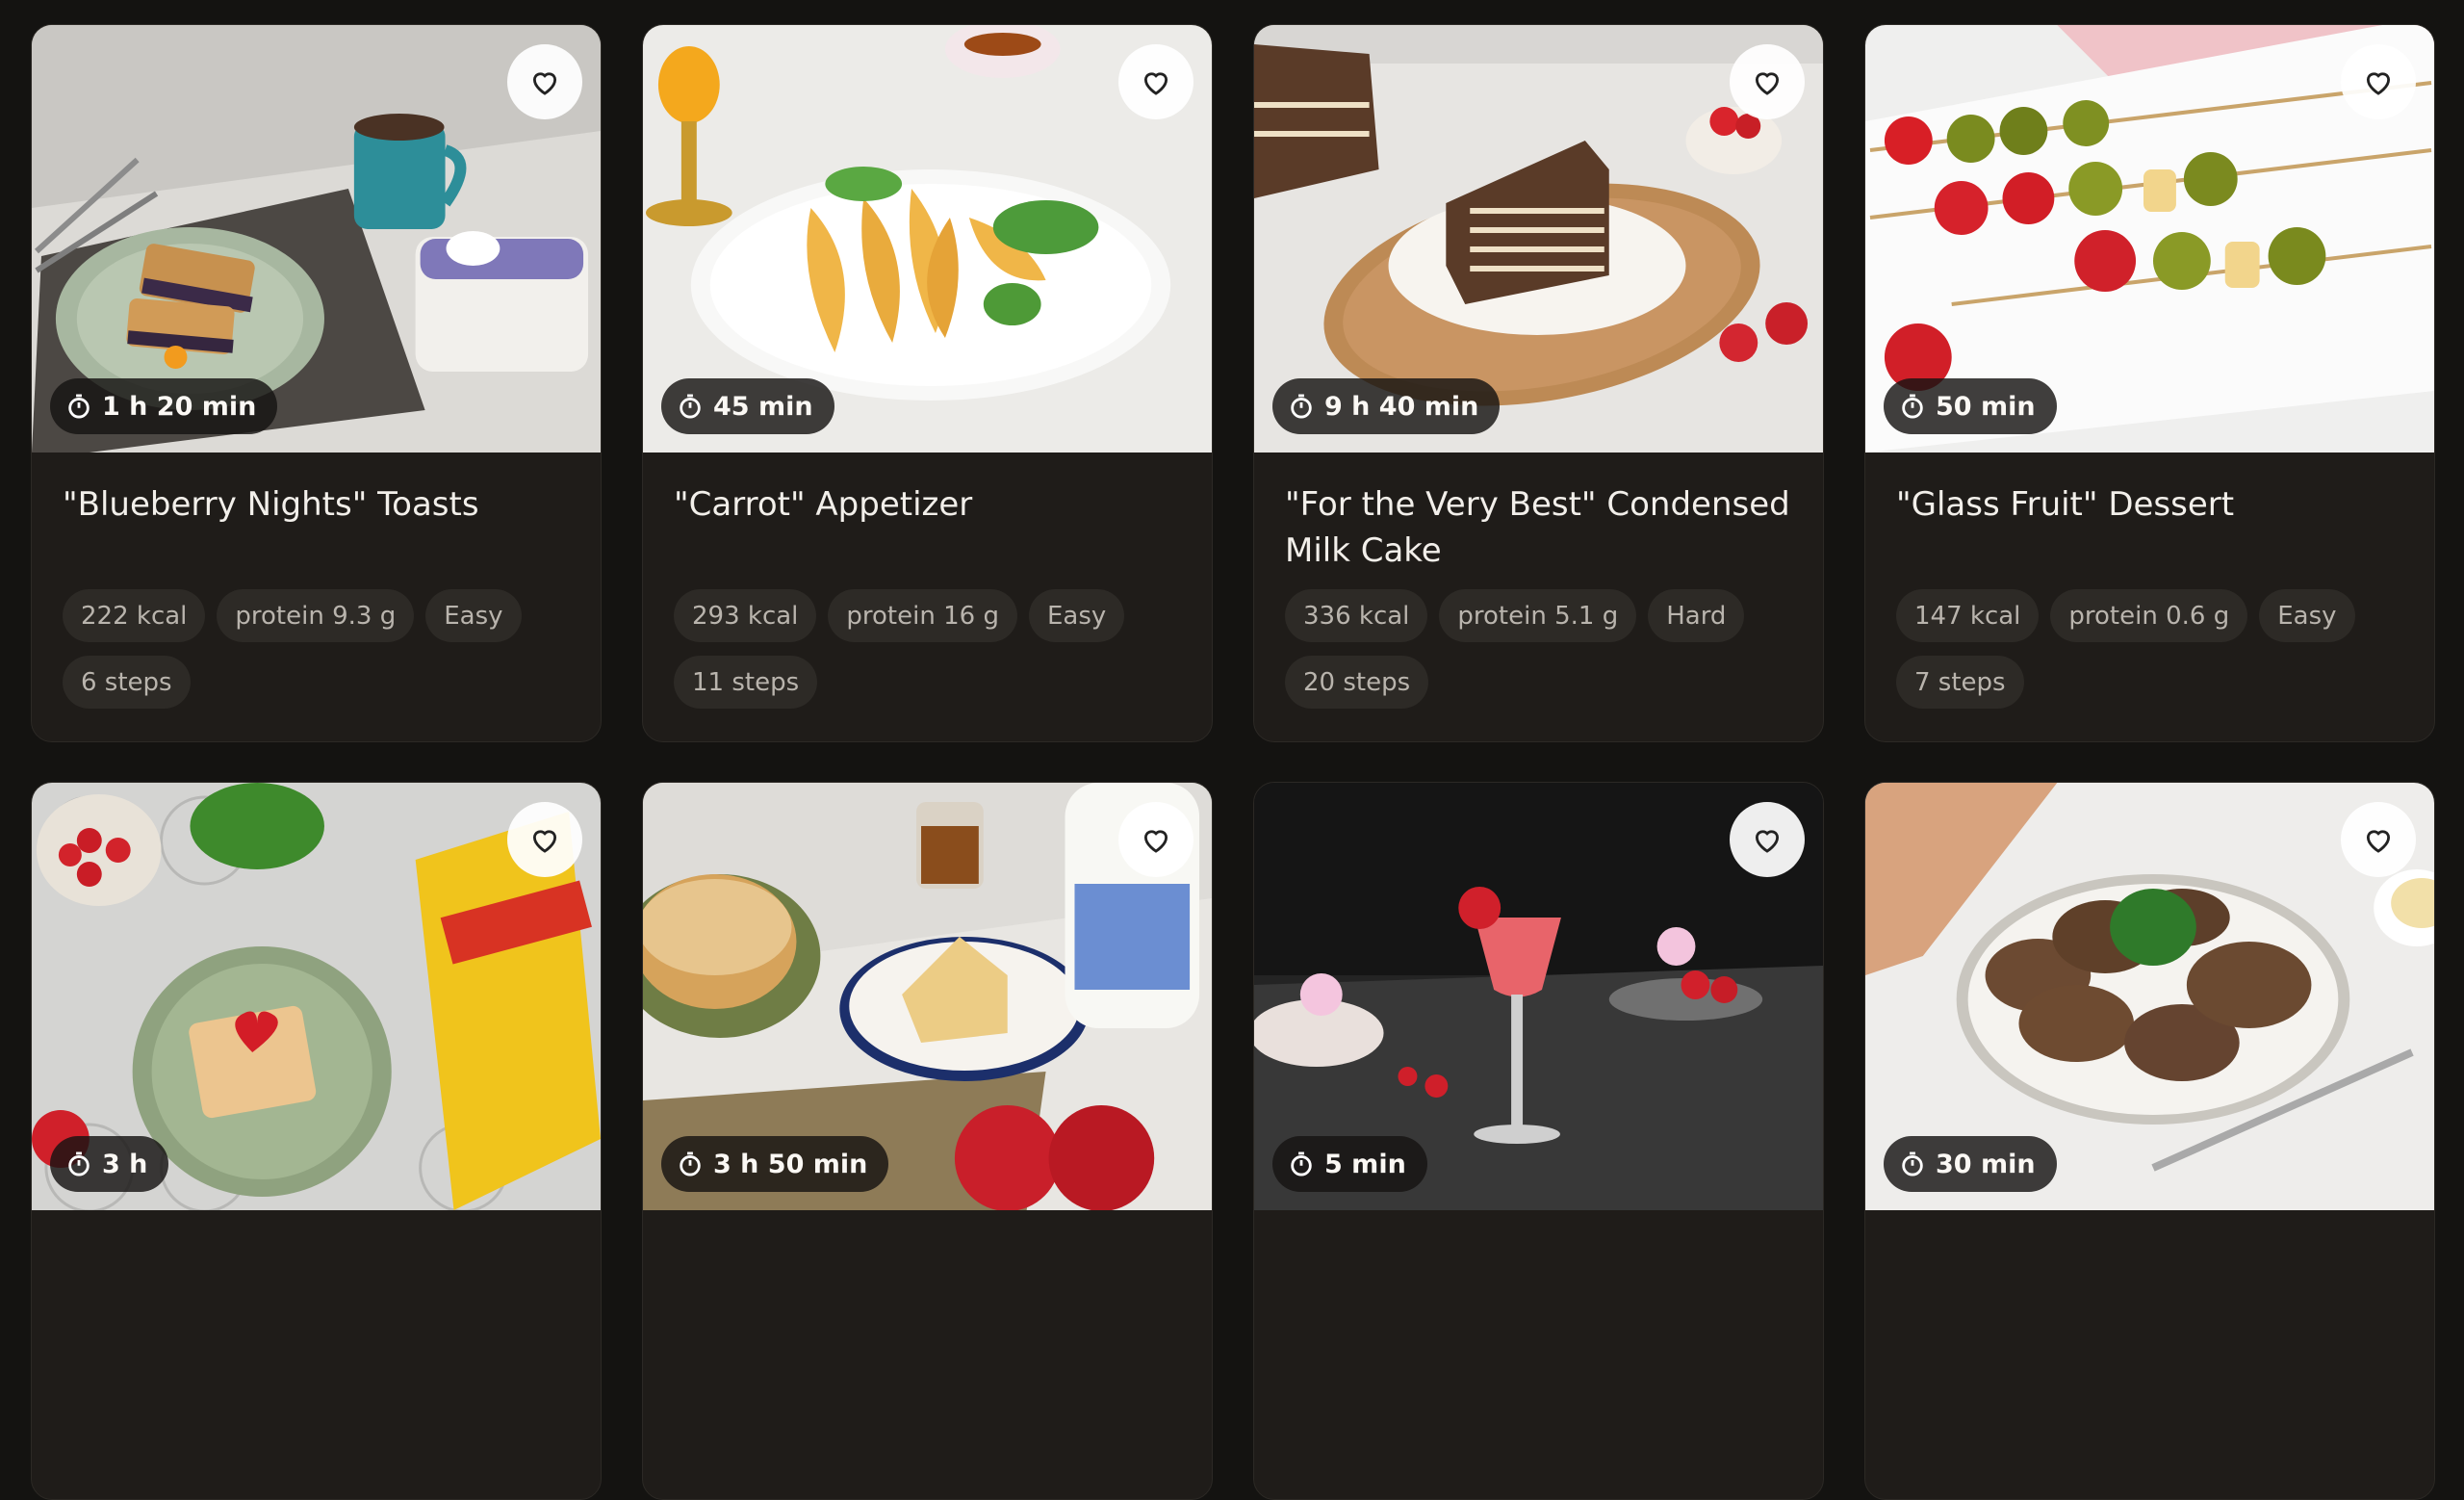 The width and height of the screenshot is (2464, 1500). What do you see at coordinates (2146, 649) in the screenshot?
I see `recipe-tags: 147 kcal protein 0.6 g Easy 7 steps` at bounding box center [2146, 649].